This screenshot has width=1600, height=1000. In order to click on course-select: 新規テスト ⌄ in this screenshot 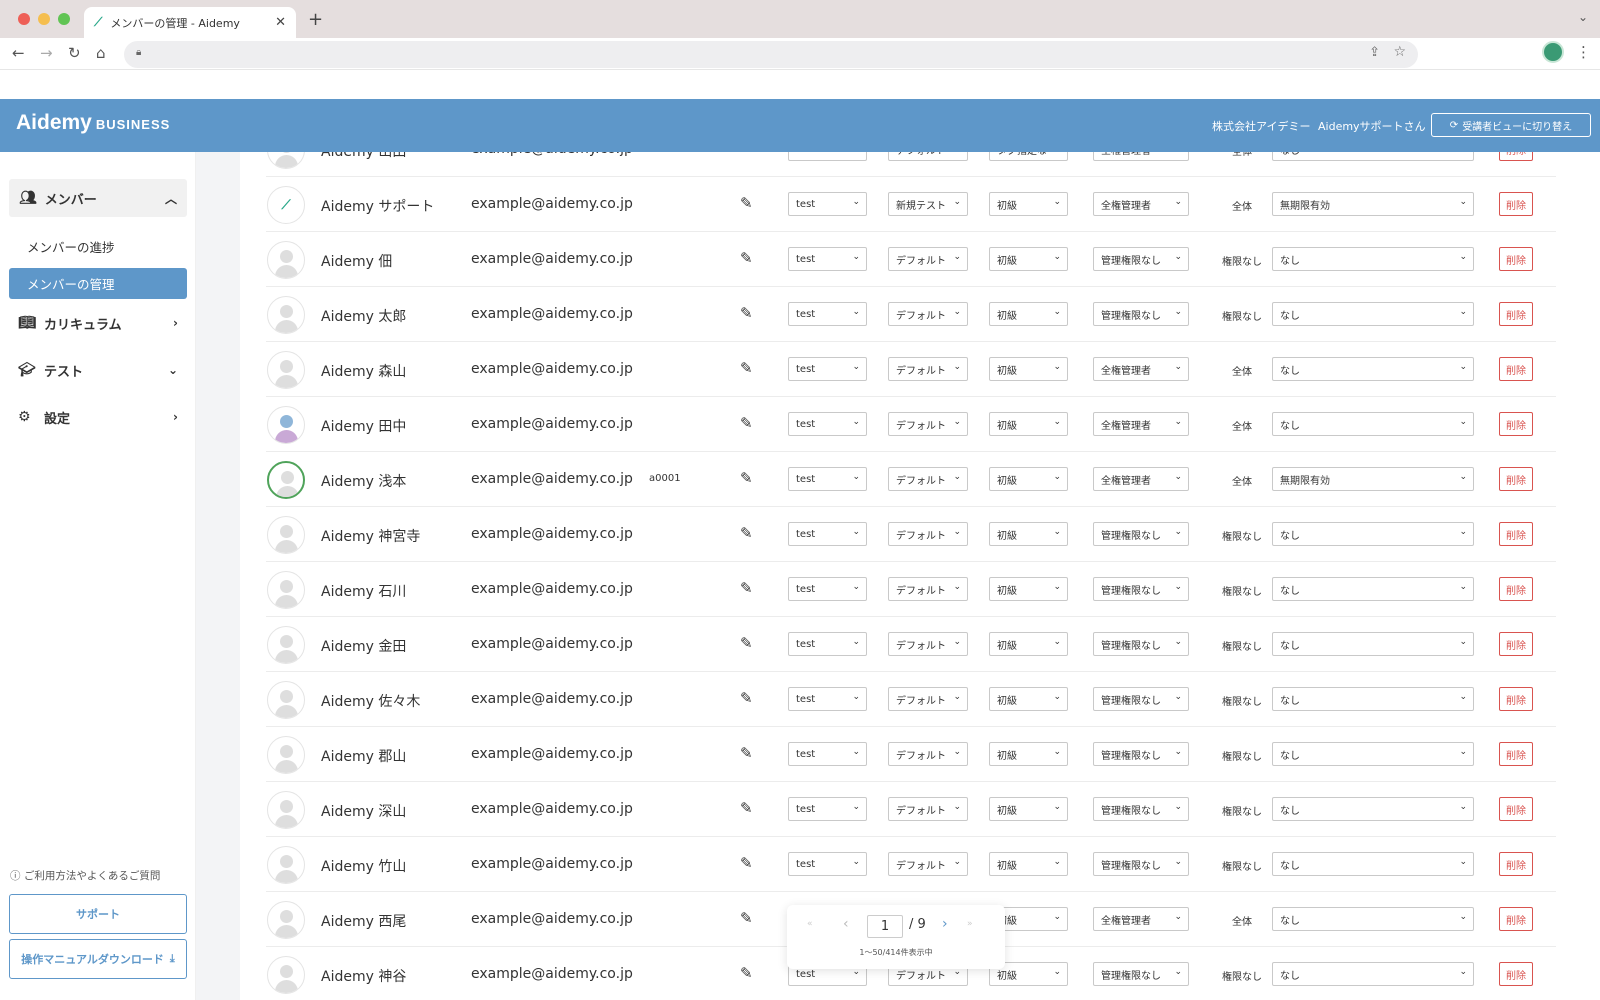, I will do `click(928, 204)`.